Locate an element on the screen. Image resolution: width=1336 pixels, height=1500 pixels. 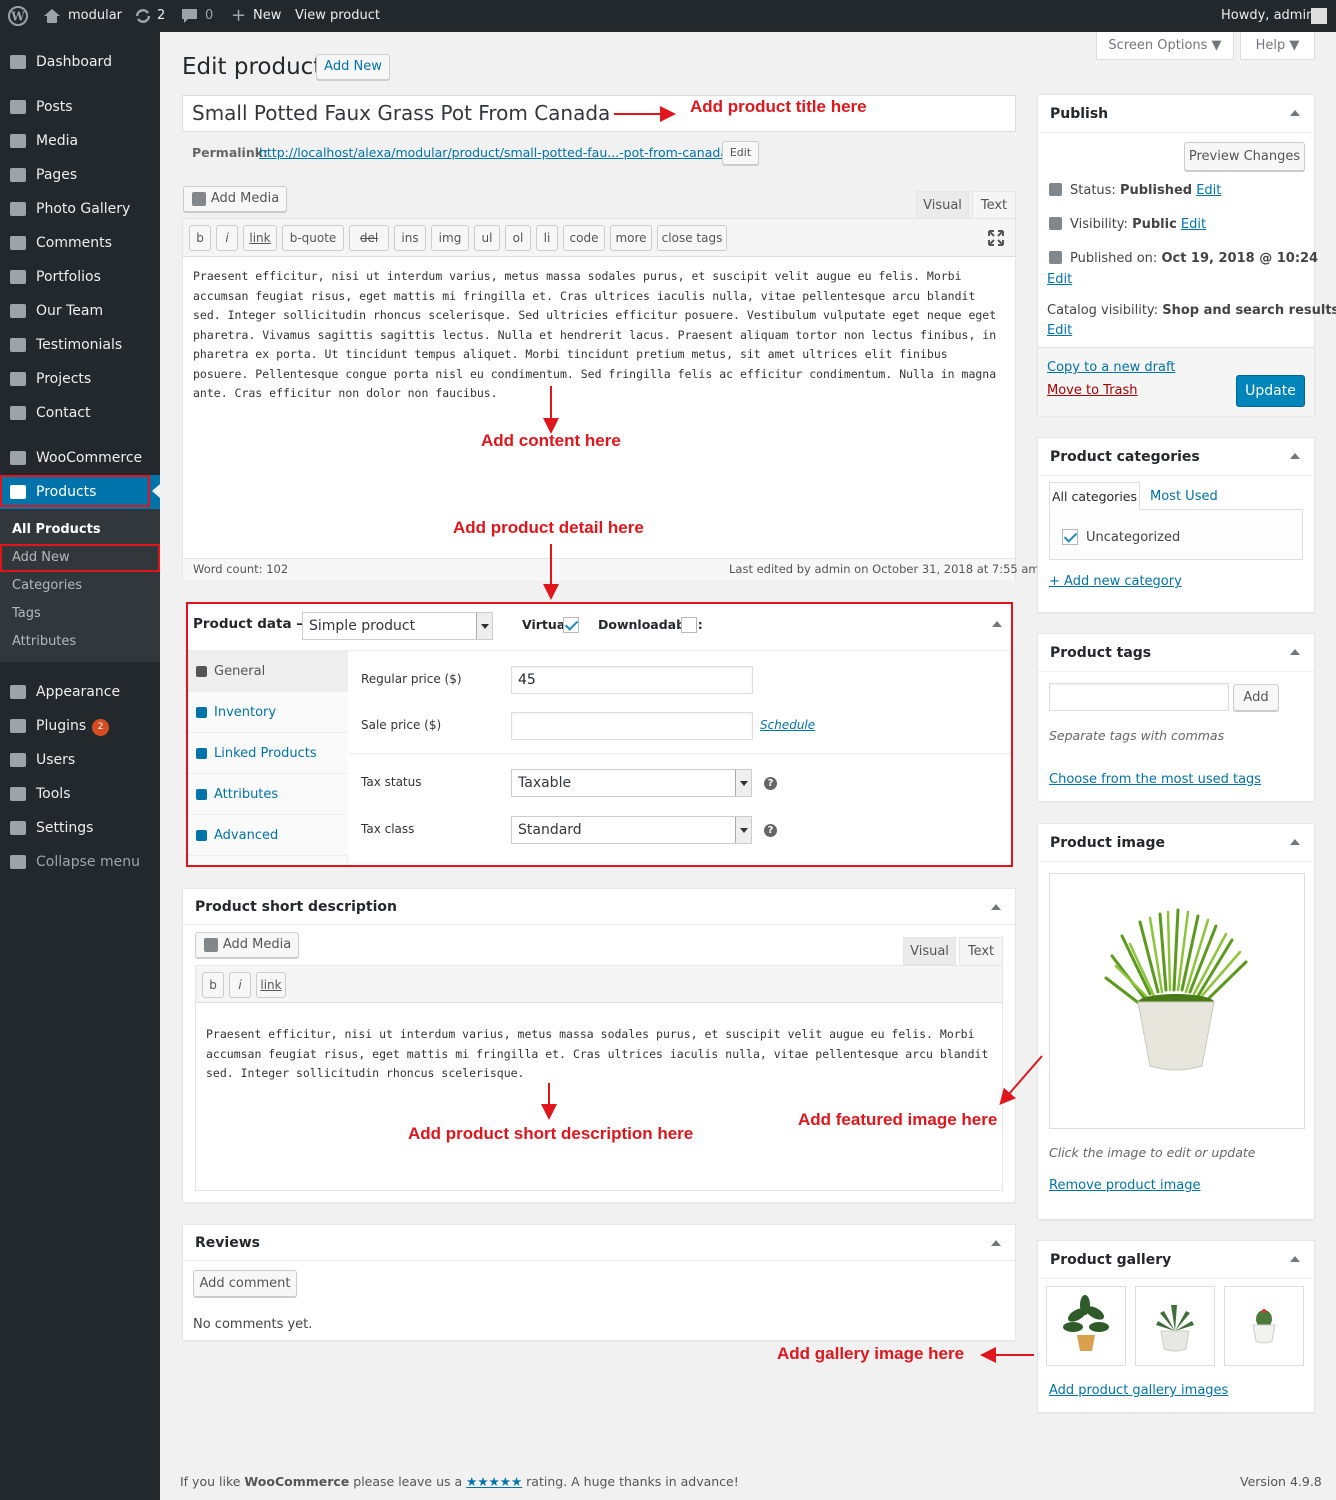
annotation-content: Add content here is located at coordinates (551, 440).